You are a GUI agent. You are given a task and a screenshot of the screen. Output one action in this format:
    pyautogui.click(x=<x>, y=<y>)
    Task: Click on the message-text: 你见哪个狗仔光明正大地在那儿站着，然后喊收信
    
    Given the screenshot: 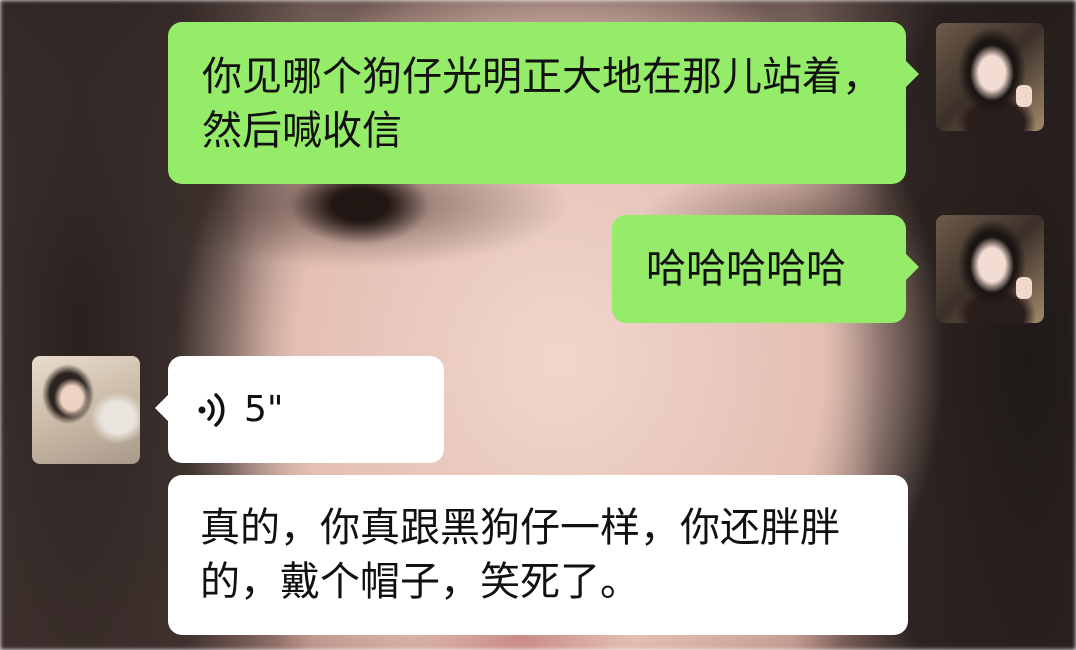 What is the action you would take?
    pyautogui.click(x=542, y=104)
    